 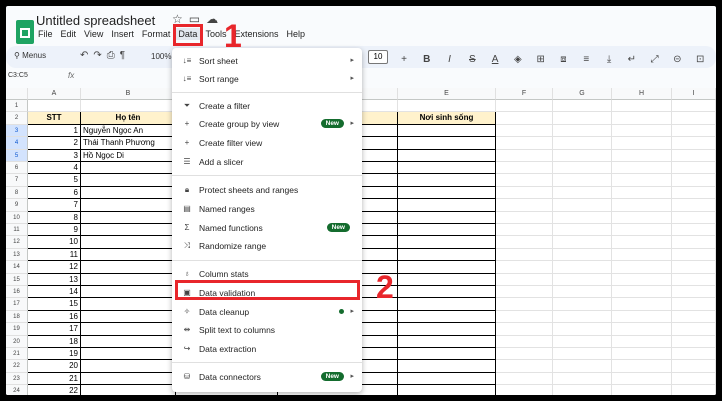 I want to click on cell: 9, so click(x=54, y=230).